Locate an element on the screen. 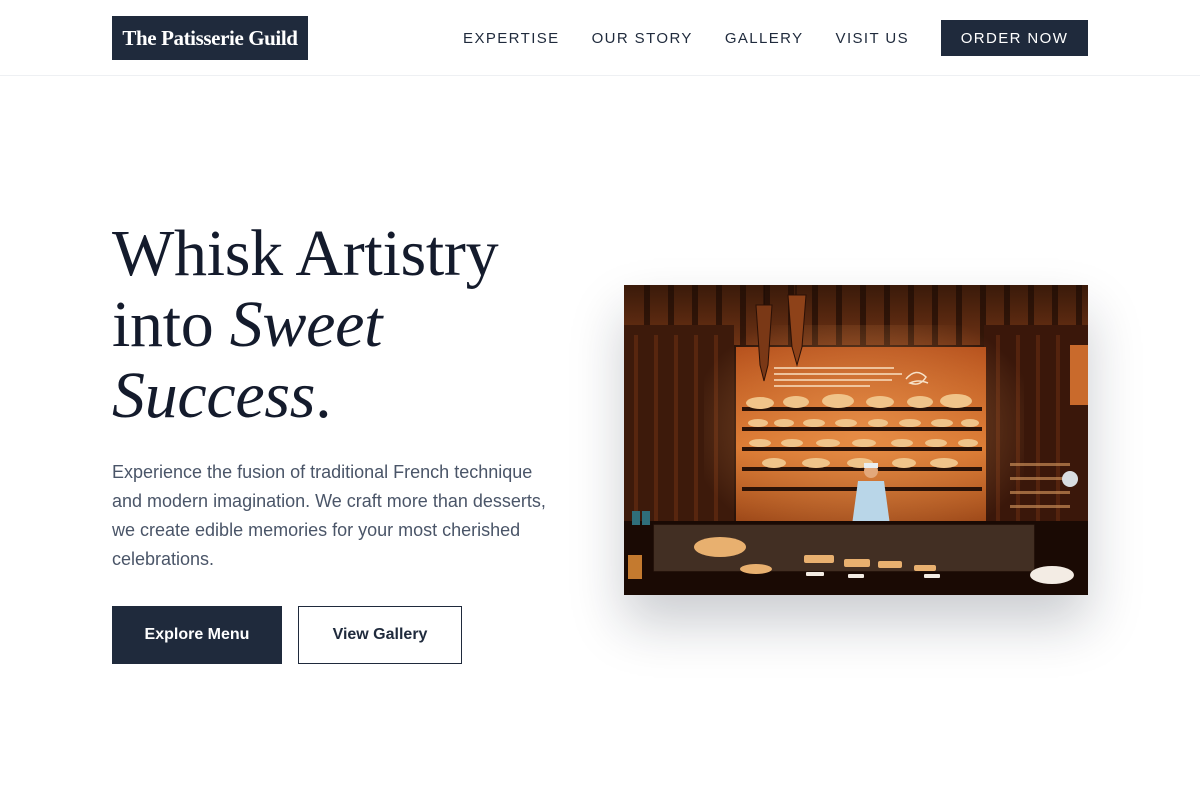  hero-title-line3-end: . is located at coordinates (323, 395).